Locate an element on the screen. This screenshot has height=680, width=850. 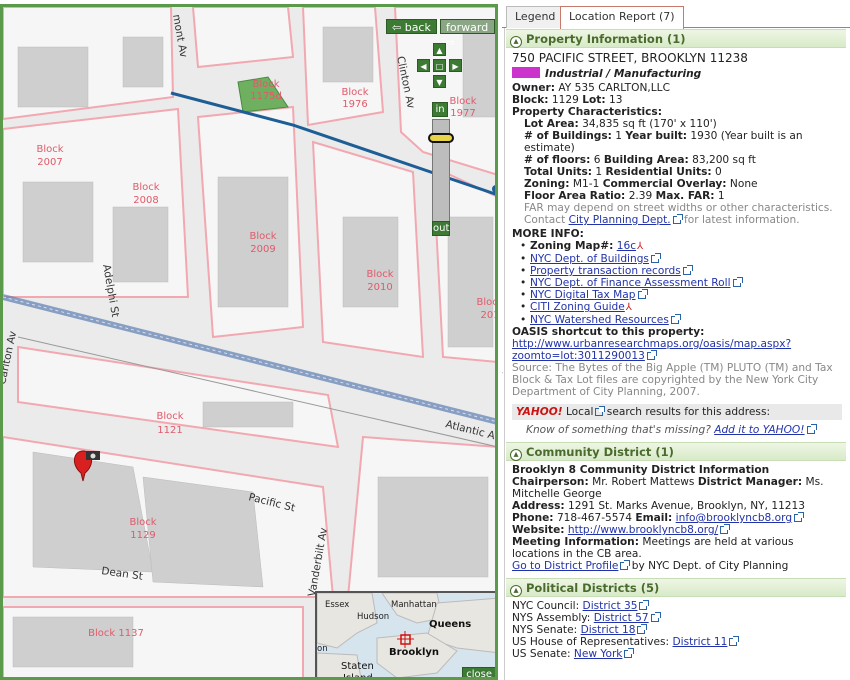
svg-text: Brooklyn is located at coordinates (414, 652).